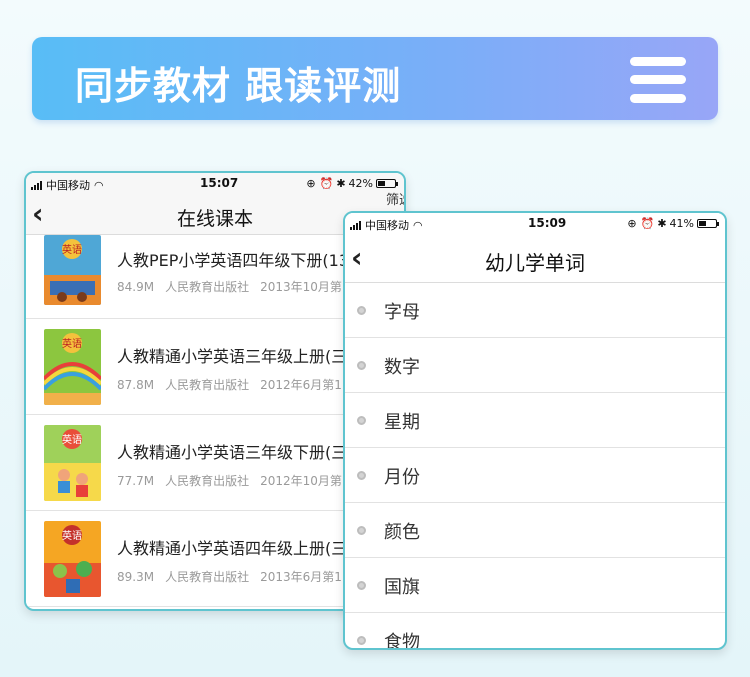 Image resolution: width=750 pixels, height=677 pixels. What do you see at coordinates (238, 86) in the screenshot?
I see `banner-title: 同步教材 跟读评测` at bounding box center [238, 86].